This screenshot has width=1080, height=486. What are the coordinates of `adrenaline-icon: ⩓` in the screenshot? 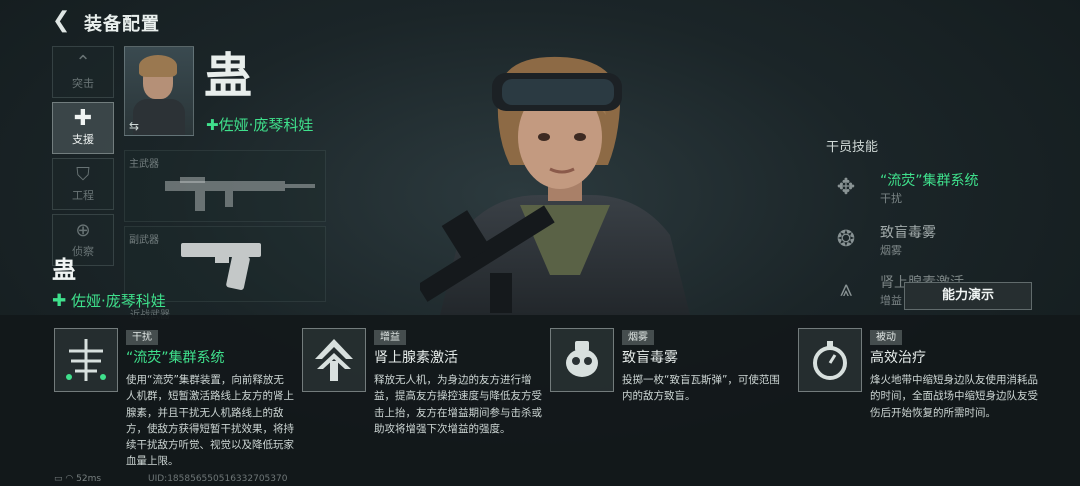 It's located at (846, 289).